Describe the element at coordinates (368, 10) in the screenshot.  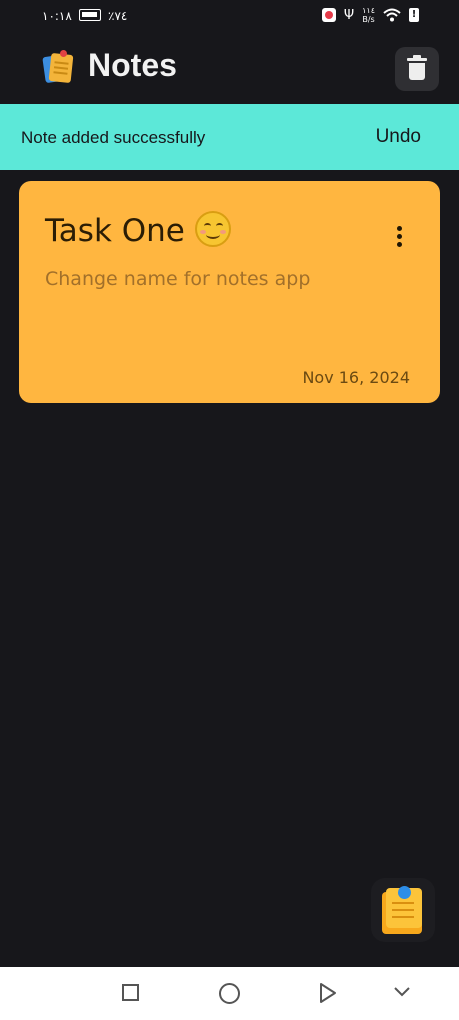
I see `network-speed-value: ١١٤` at that location.